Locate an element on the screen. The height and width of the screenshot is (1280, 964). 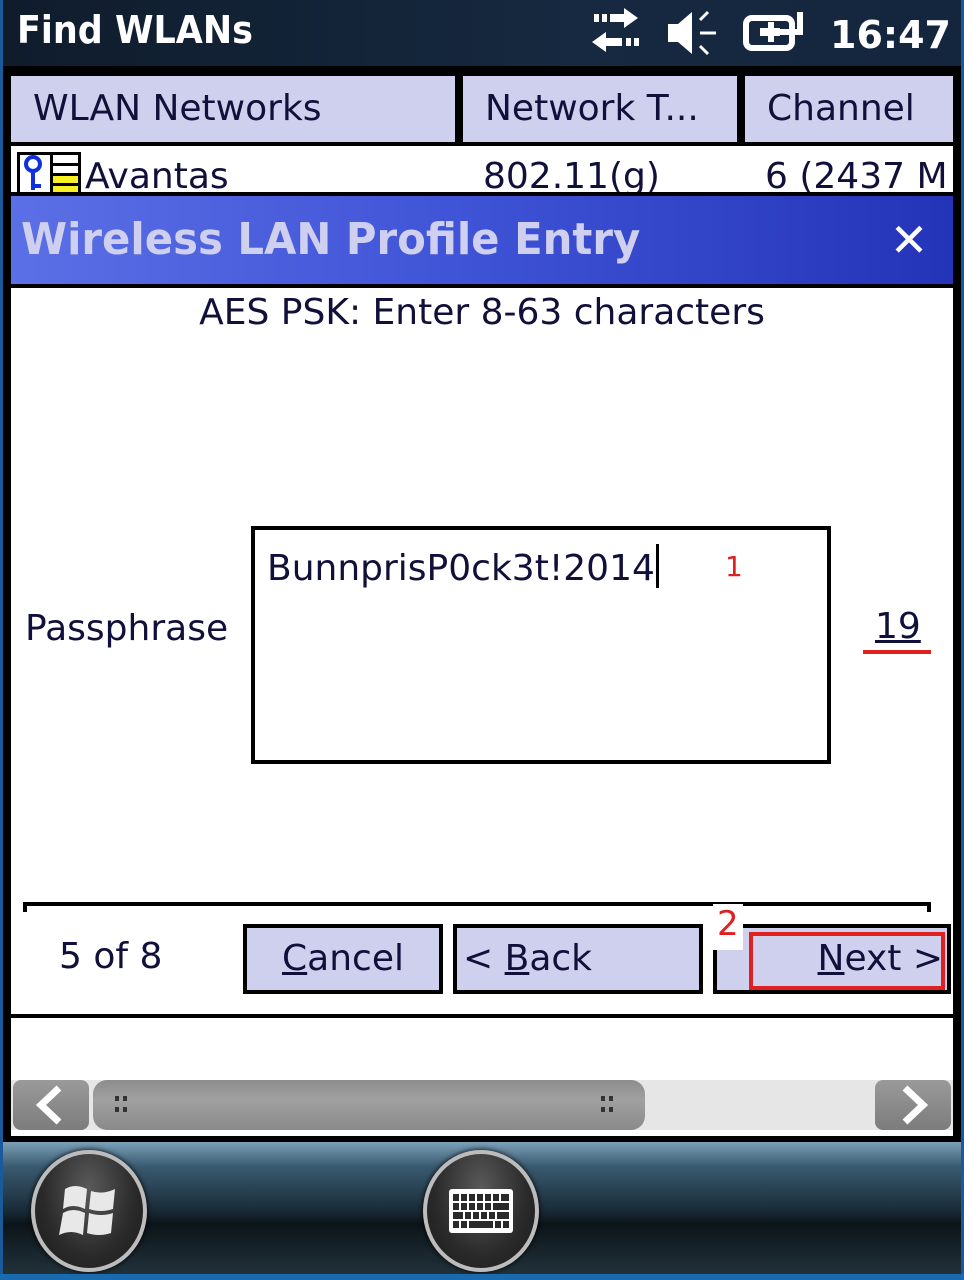
instruction-text: AES PSK: Enter 8-63 characters is located at coordinates (482, 312).